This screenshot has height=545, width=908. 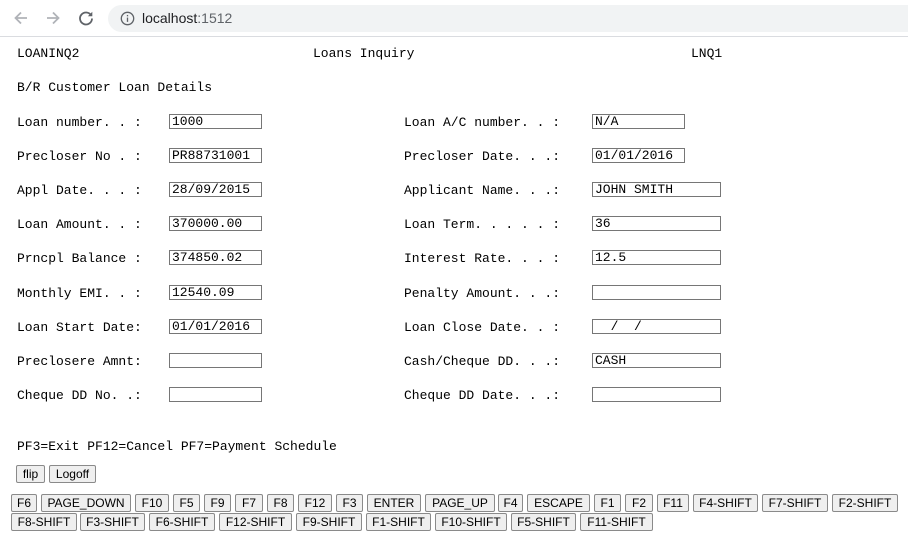 I want to click on precloser-date-field, so click(x=638, y=155).